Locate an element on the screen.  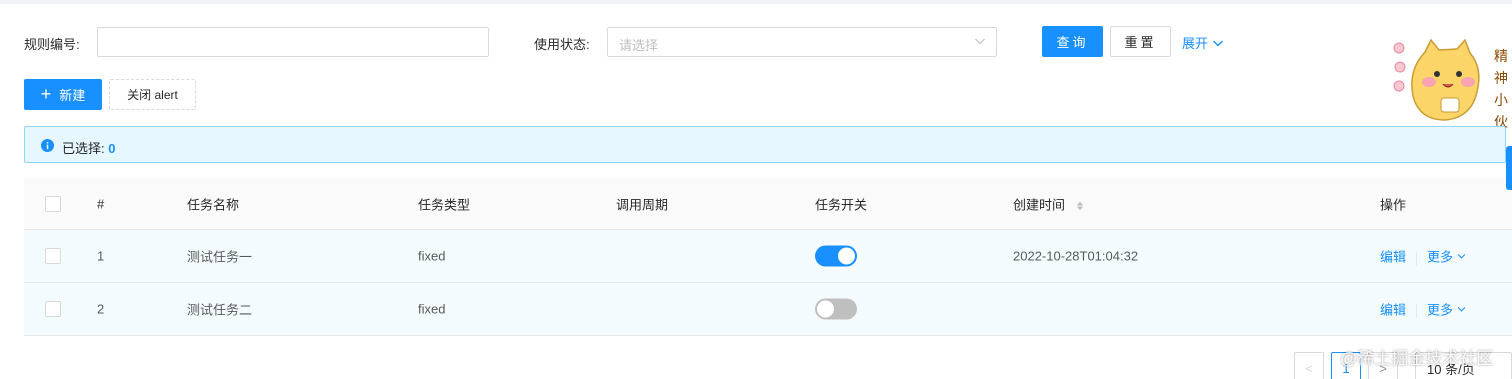
status-label: 使用状态: is located at coordinates (562, 44).